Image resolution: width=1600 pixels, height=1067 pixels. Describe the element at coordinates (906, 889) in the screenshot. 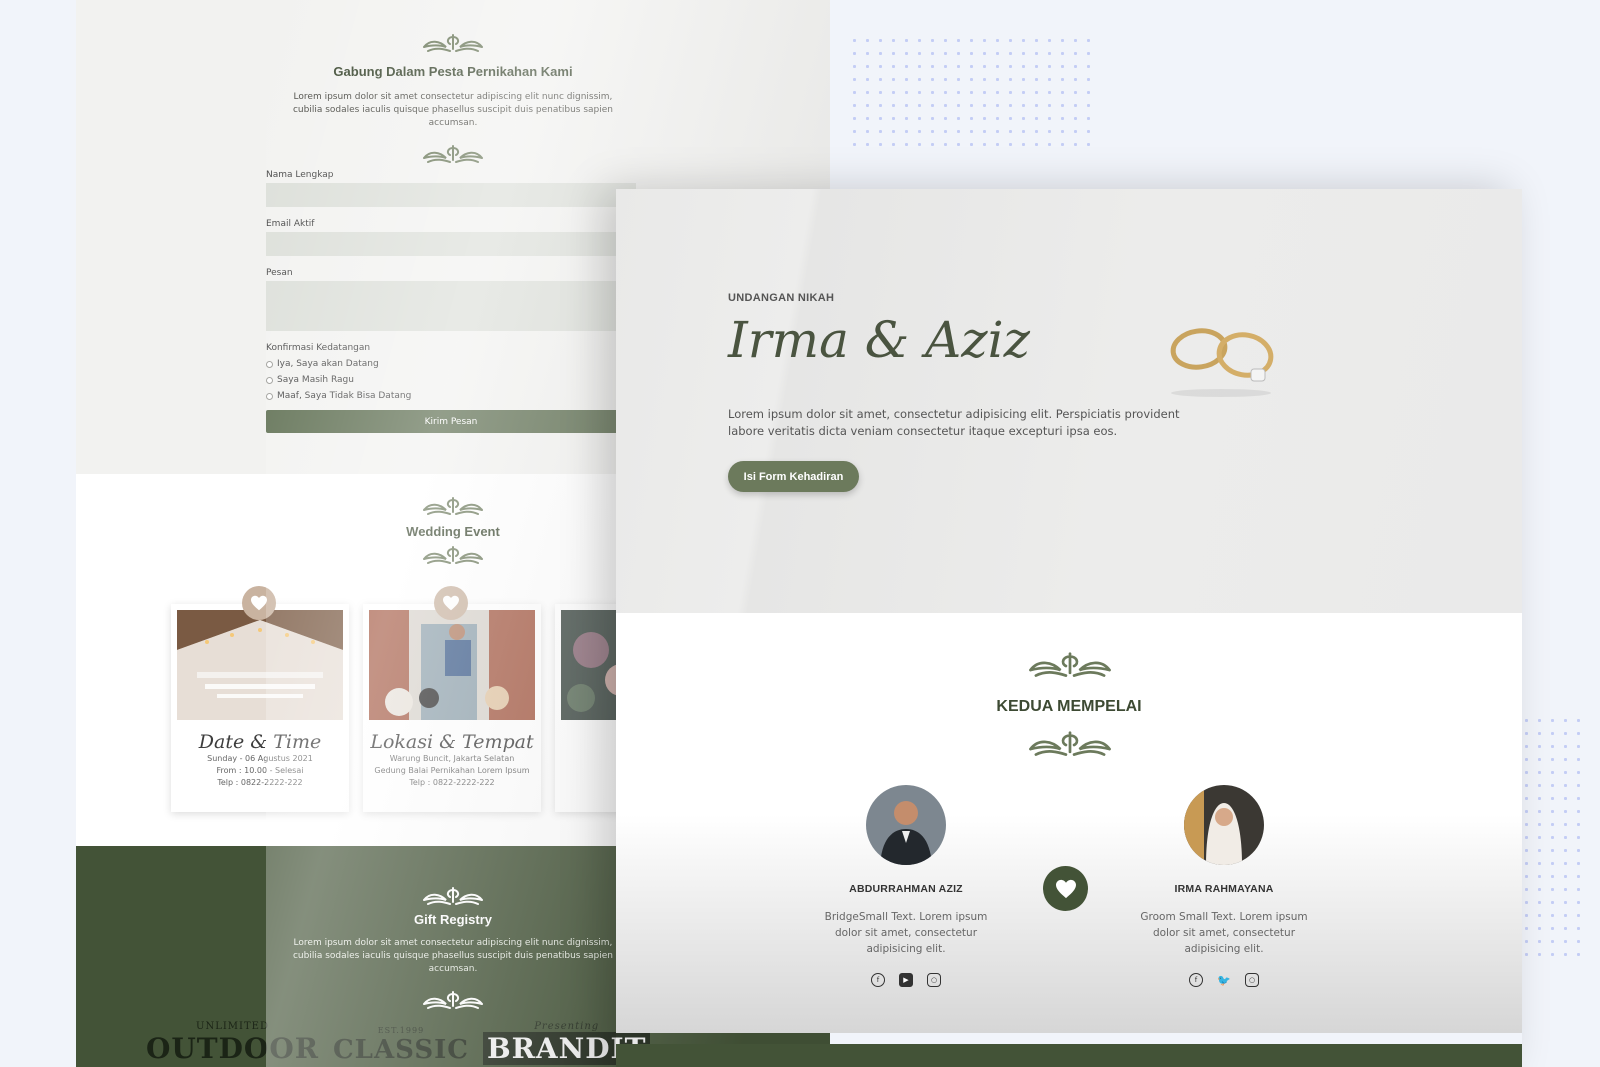

I see `groom-name: ABDURRAHMAN AZIZ` at that location.